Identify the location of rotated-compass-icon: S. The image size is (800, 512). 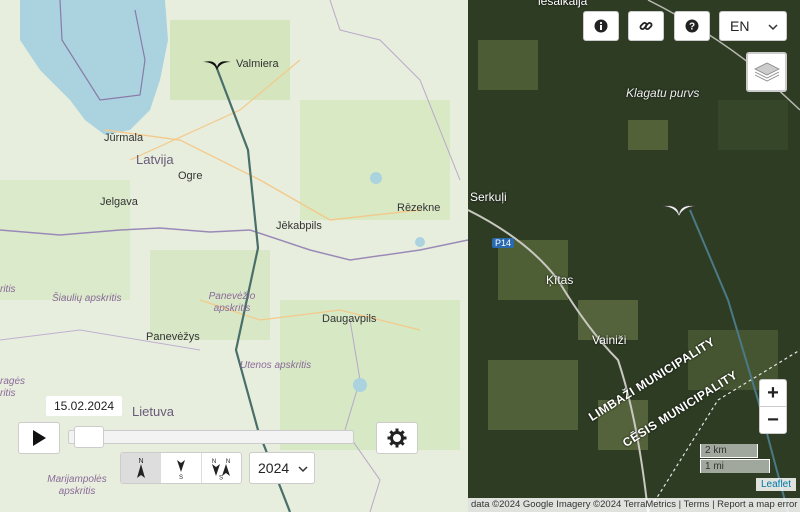
(180, 470).